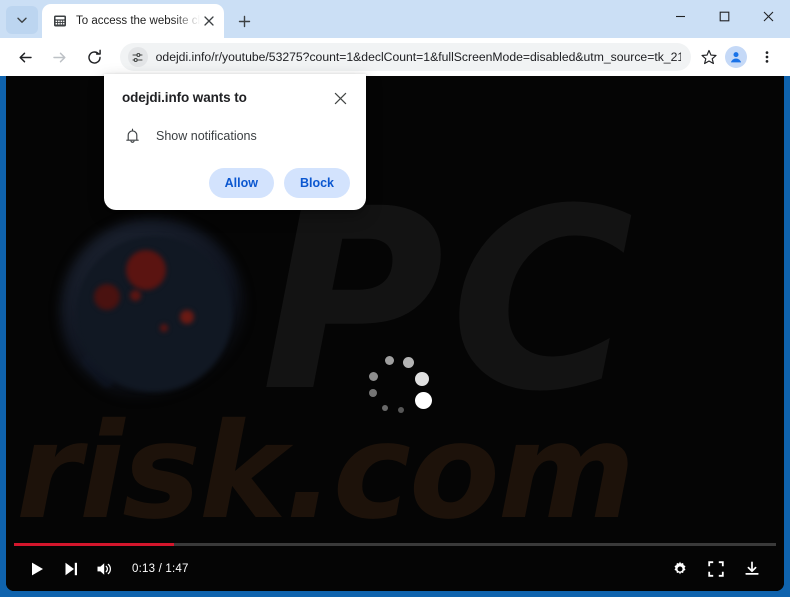 This screenshot has height=597, width=790. I want to click on volume-button, so click(105, 569).